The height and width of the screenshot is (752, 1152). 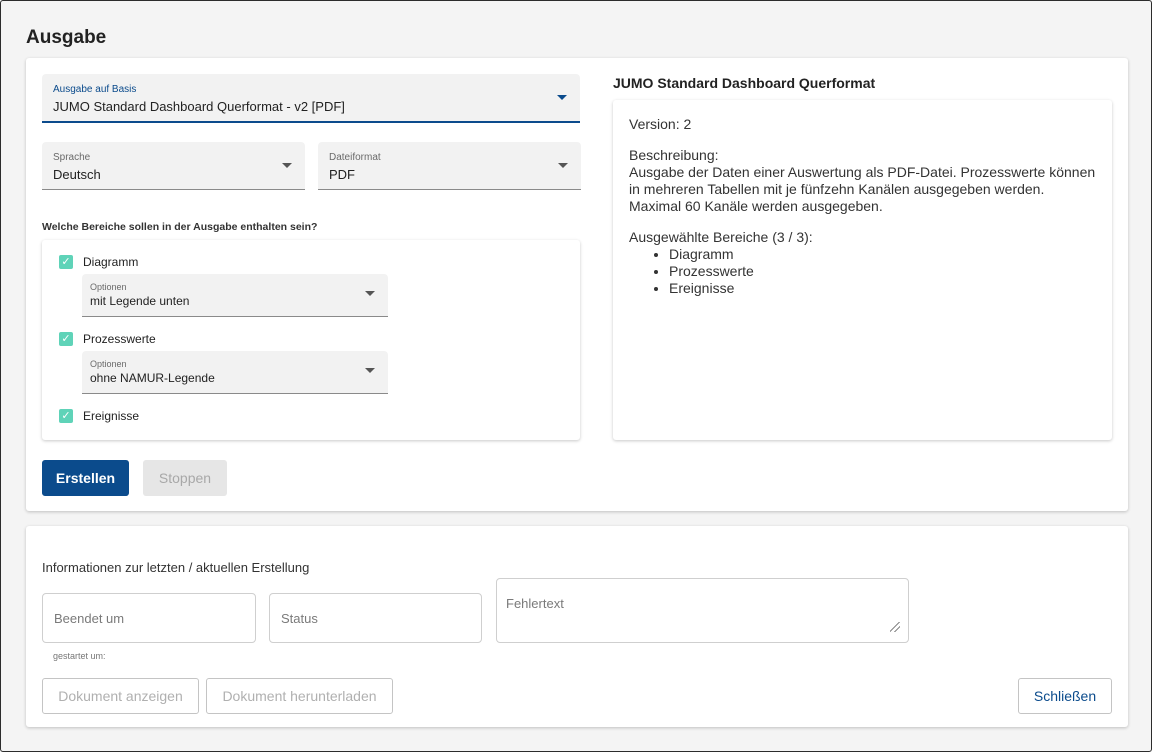 I want to click on diagramm-options-select: Optionen mit Legende unten, so click(x=235, y=295).